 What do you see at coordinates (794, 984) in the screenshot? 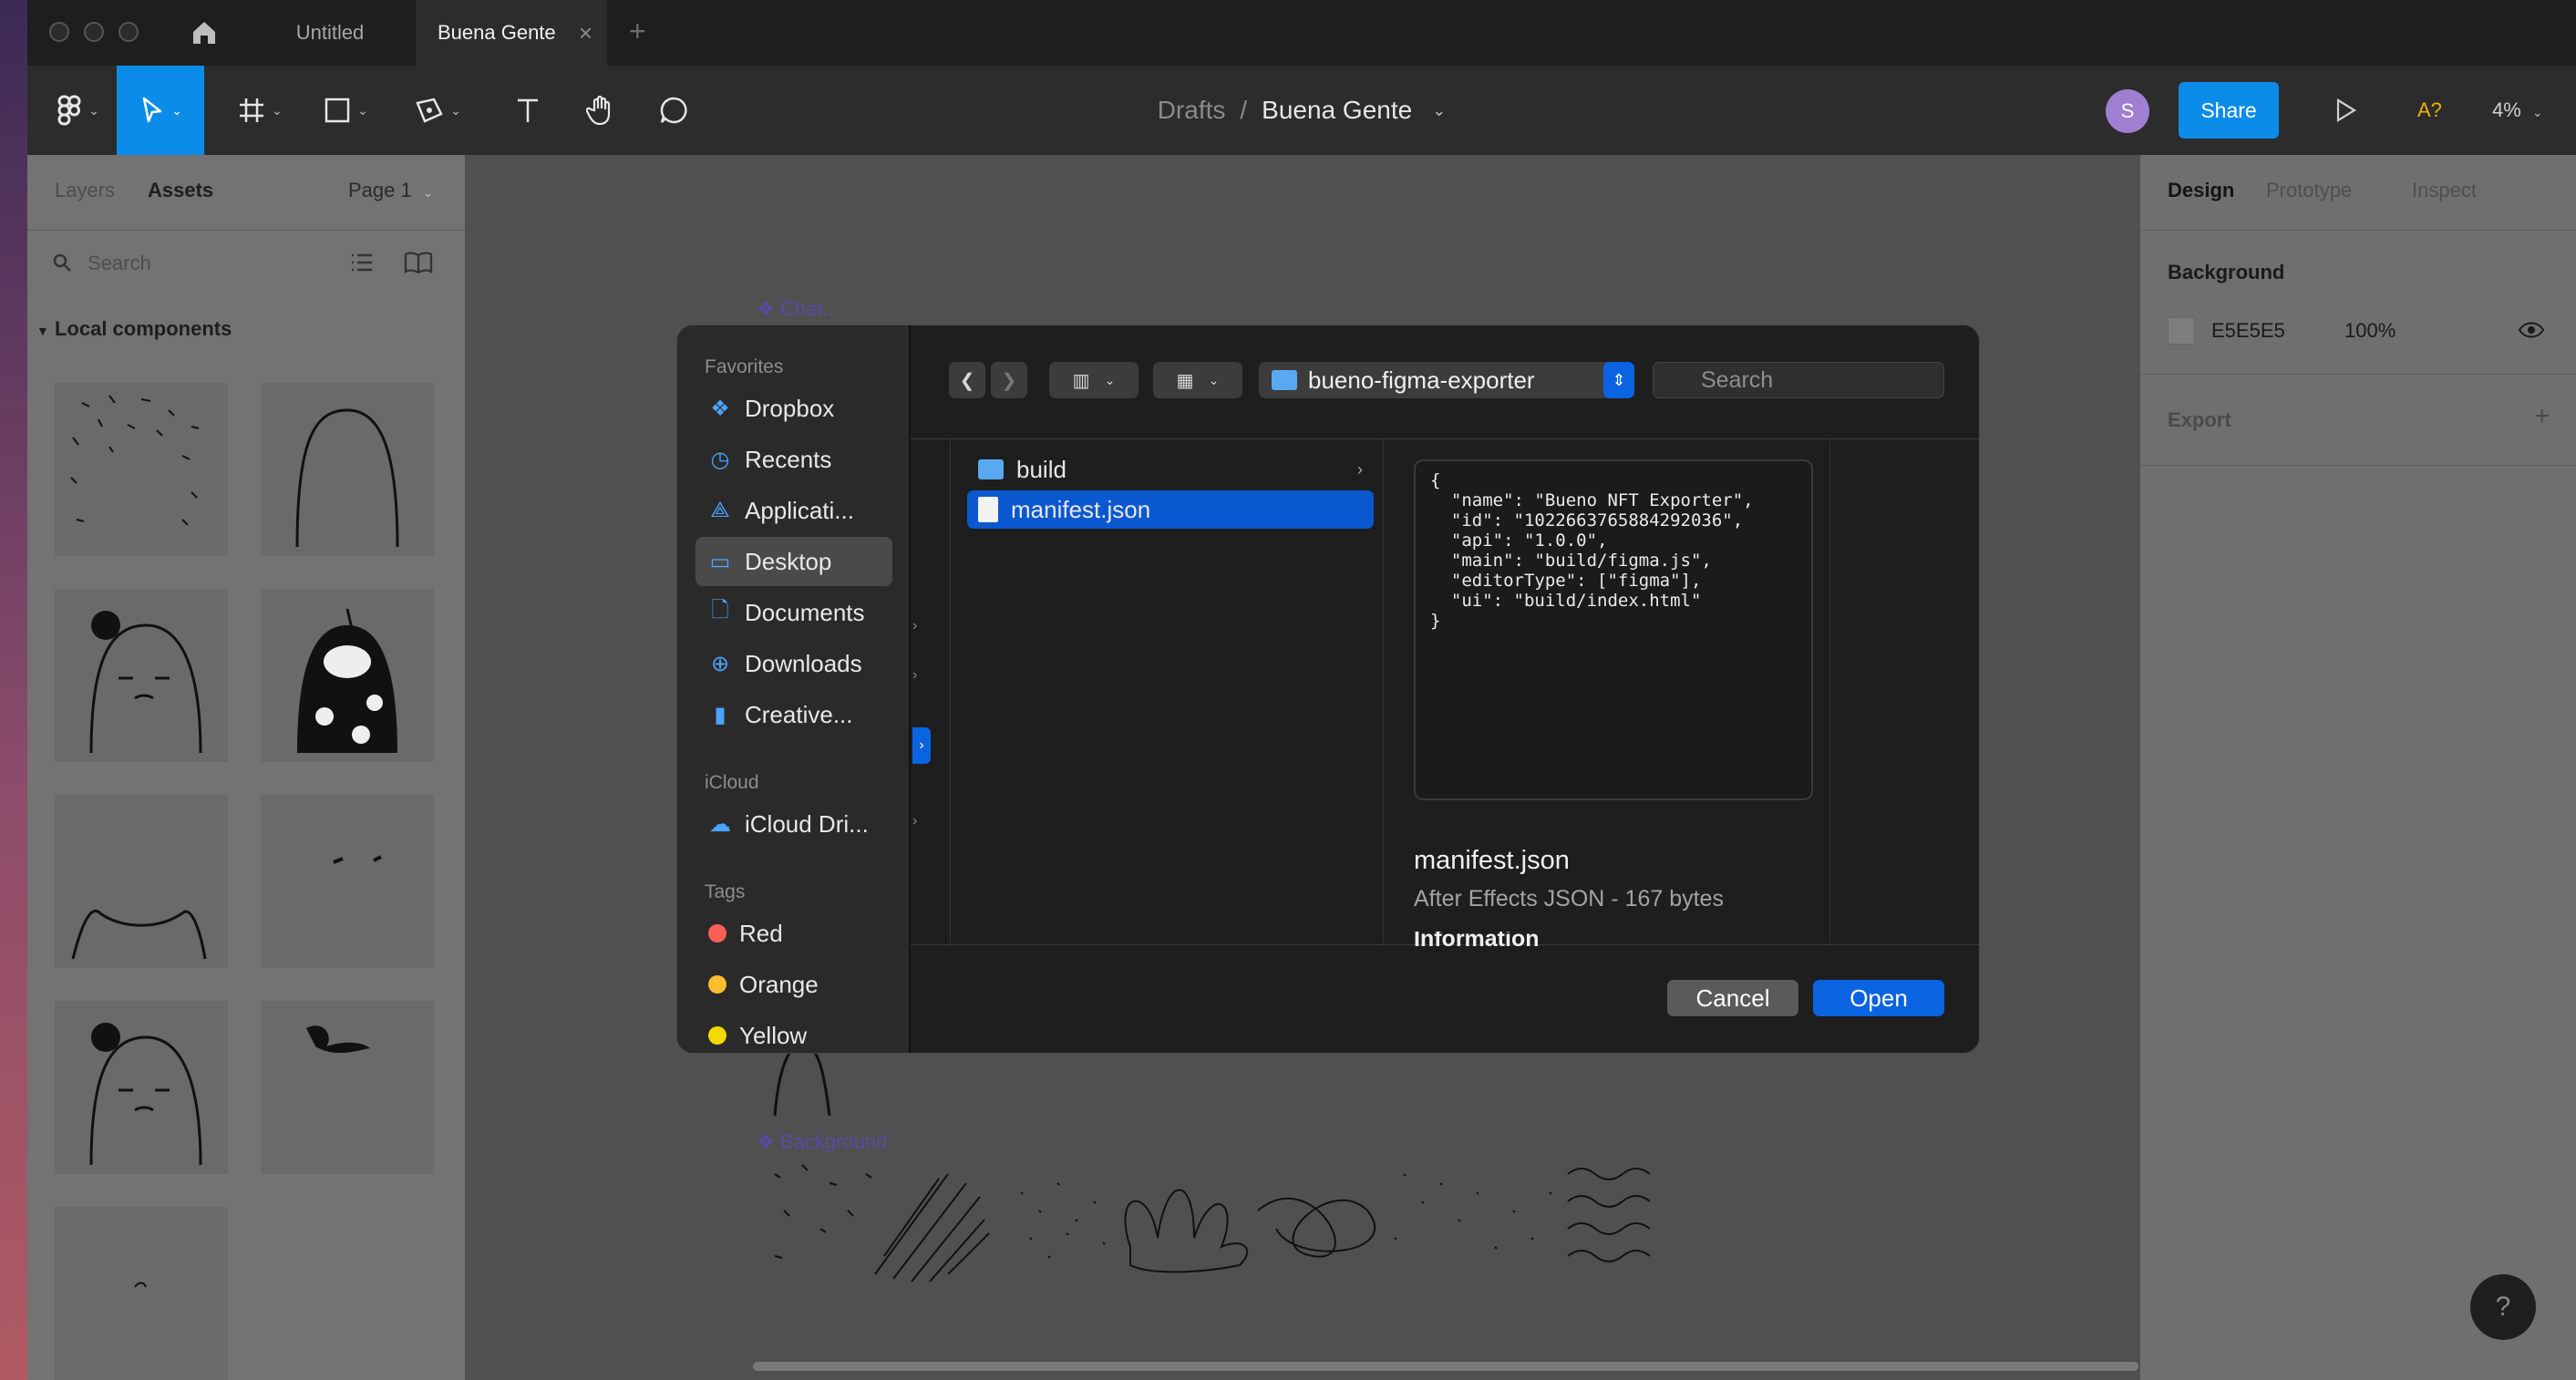
I see `sidebar-tag-orange: Orange` at bounding box center [794, 984].